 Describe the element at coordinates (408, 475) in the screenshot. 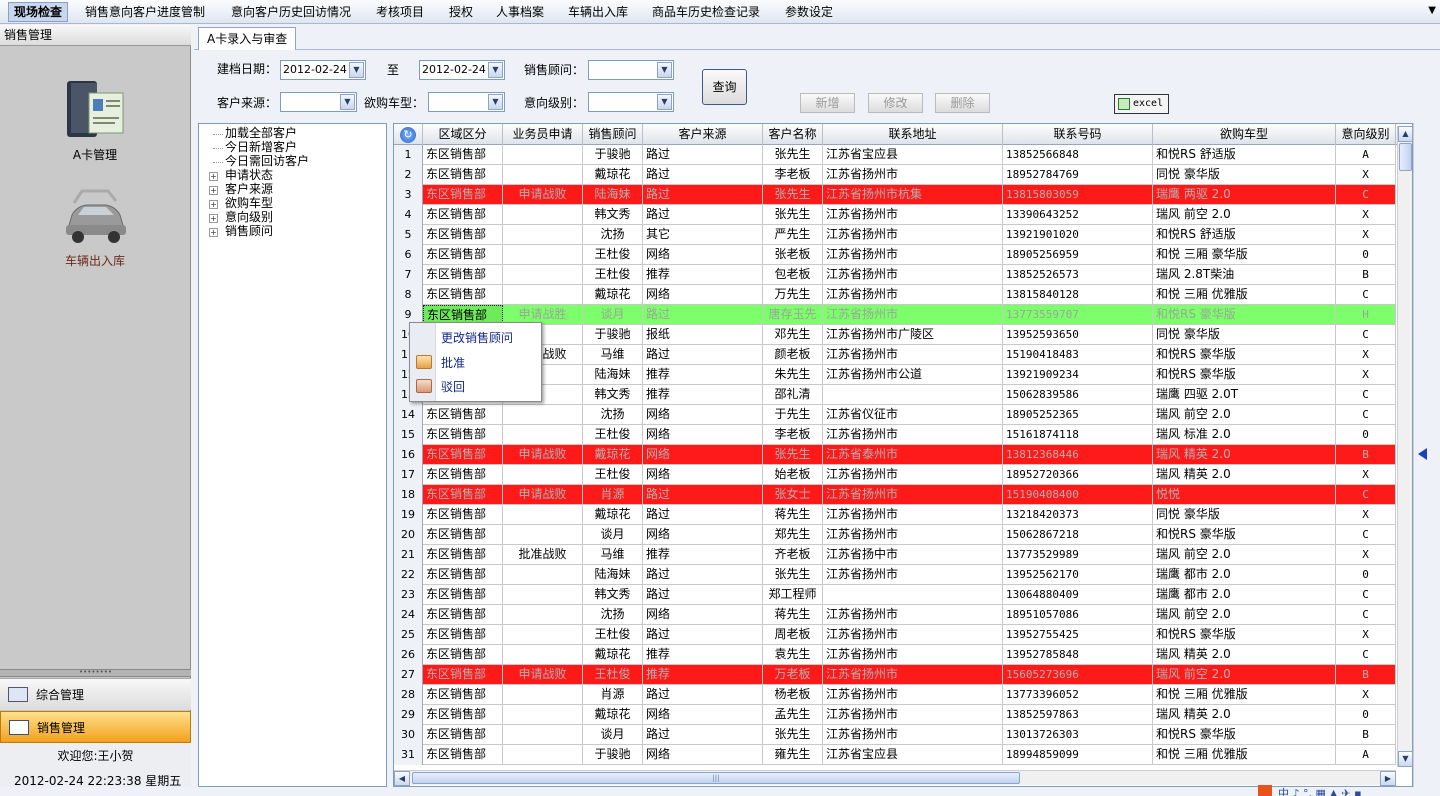

I see `row-number: 17` at that location.